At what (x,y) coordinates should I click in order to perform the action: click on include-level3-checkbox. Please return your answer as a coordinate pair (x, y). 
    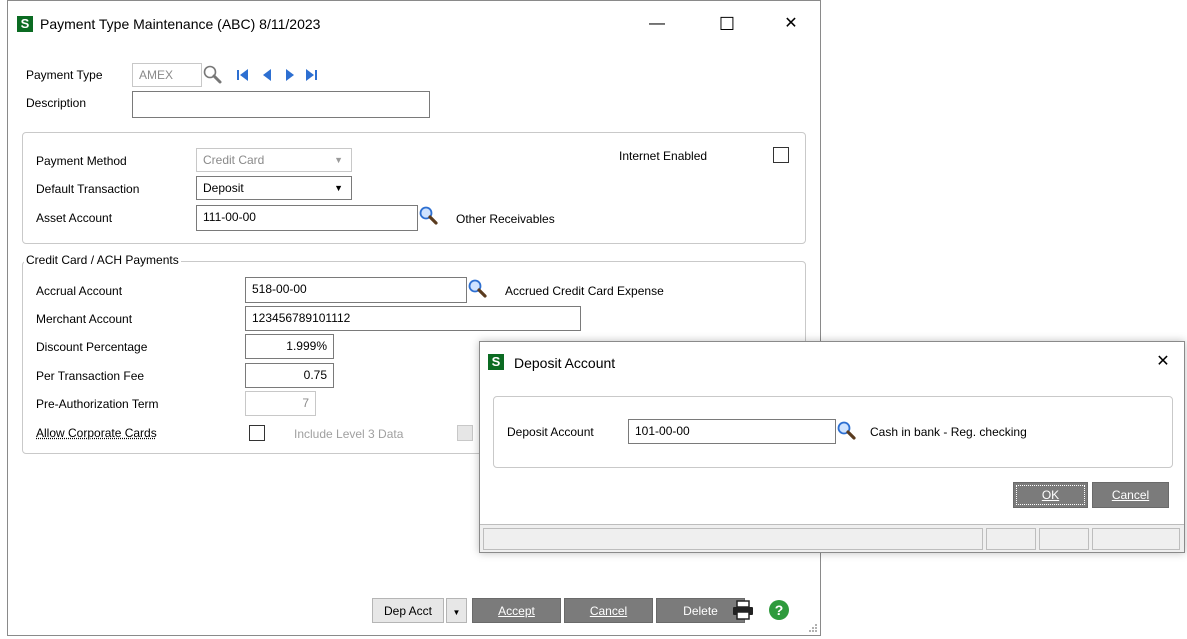
    Looking at the image, I should click on (465, 433).